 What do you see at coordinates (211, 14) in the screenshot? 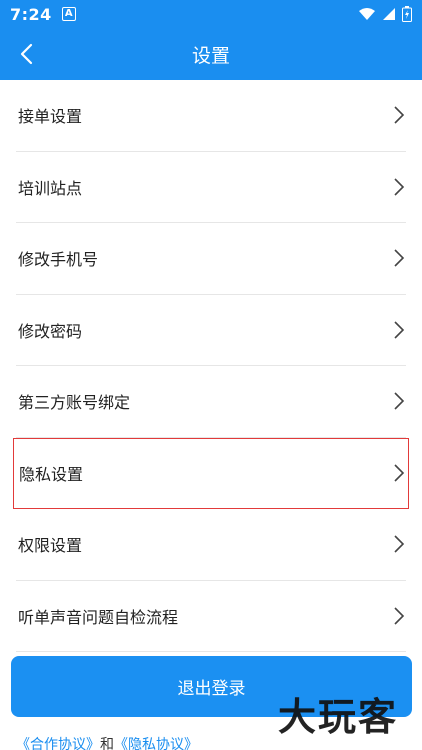
I see `status-bar: 7:24 A` at bounding box center [211, 14].